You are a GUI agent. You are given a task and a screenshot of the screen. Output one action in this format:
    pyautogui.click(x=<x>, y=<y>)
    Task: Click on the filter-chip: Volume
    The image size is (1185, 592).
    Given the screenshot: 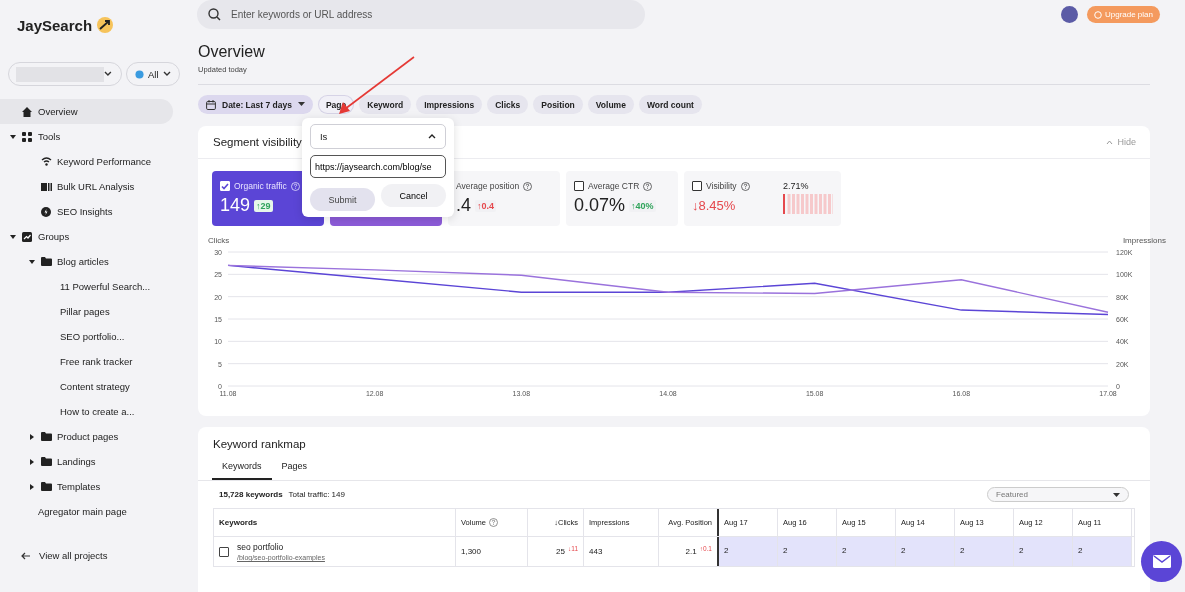 What is the action you would take?
    pyautogui.click(x=610, y=104)
    